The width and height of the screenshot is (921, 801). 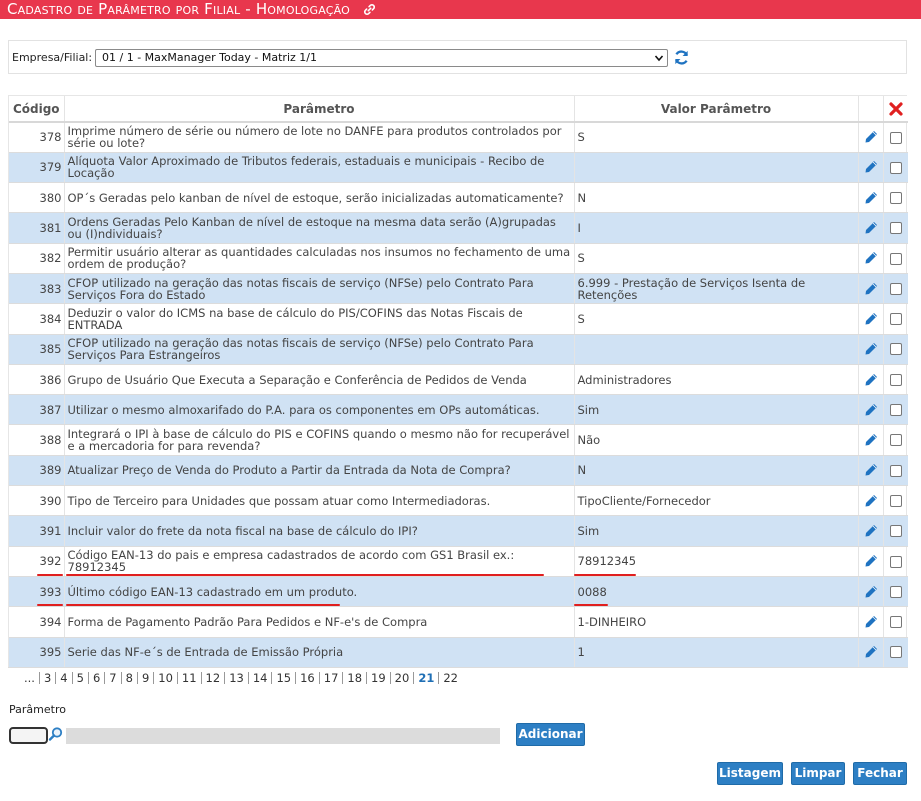 I want to click on list-button: Listagem, so click(x=750, y=773).